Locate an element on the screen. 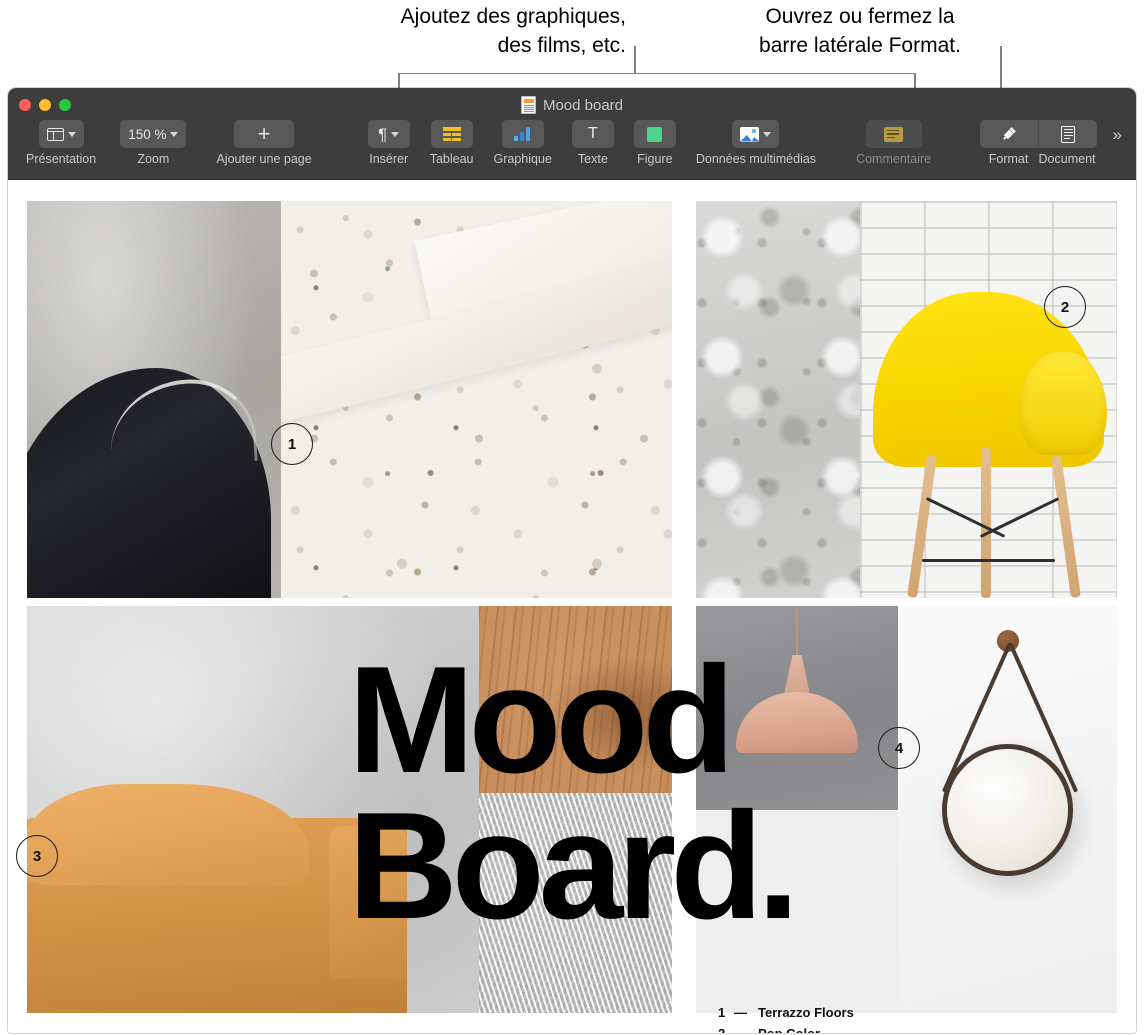 The height and width of the screenshot is (1035, 1144). badge-number: 2 is located at coordinates (1065, 307).